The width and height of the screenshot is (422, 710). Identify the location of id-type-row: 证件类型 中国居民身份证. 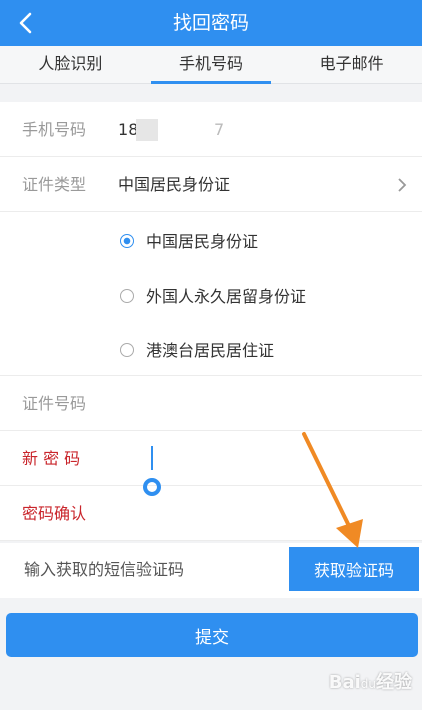
(211, 184).